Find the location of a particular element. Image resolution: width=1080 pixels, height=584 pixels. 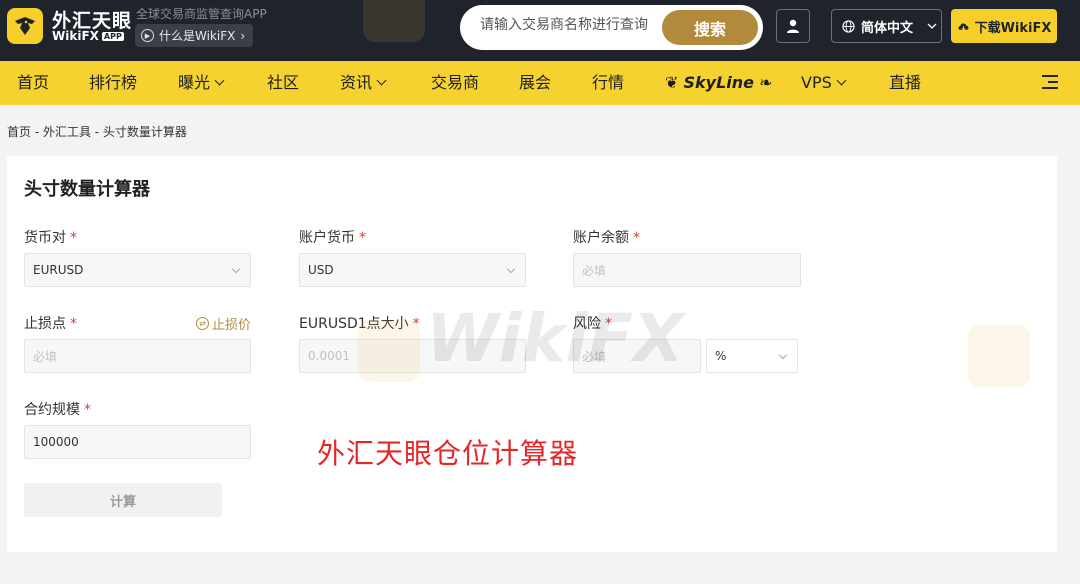

stop-loss-label-text: 止损点 is located at coordinates (45, 324).